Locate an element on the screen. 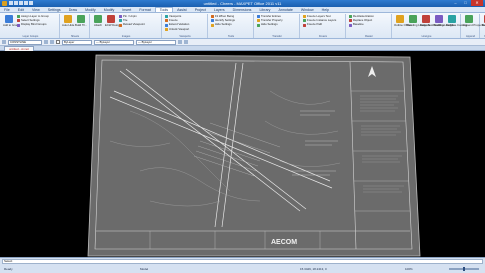  tab-15: Annotate is located at coordinates (285, 9).